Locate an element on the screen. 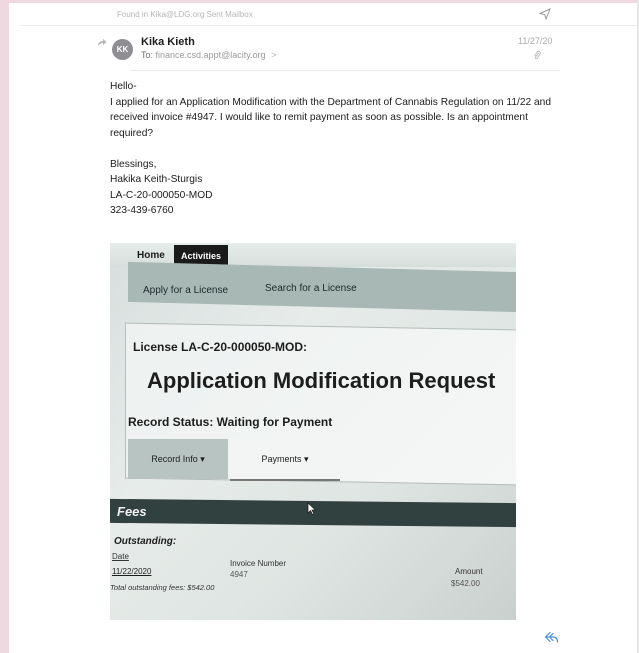  photo-row-invoice: 4947 is located at coordinates (239, 574).